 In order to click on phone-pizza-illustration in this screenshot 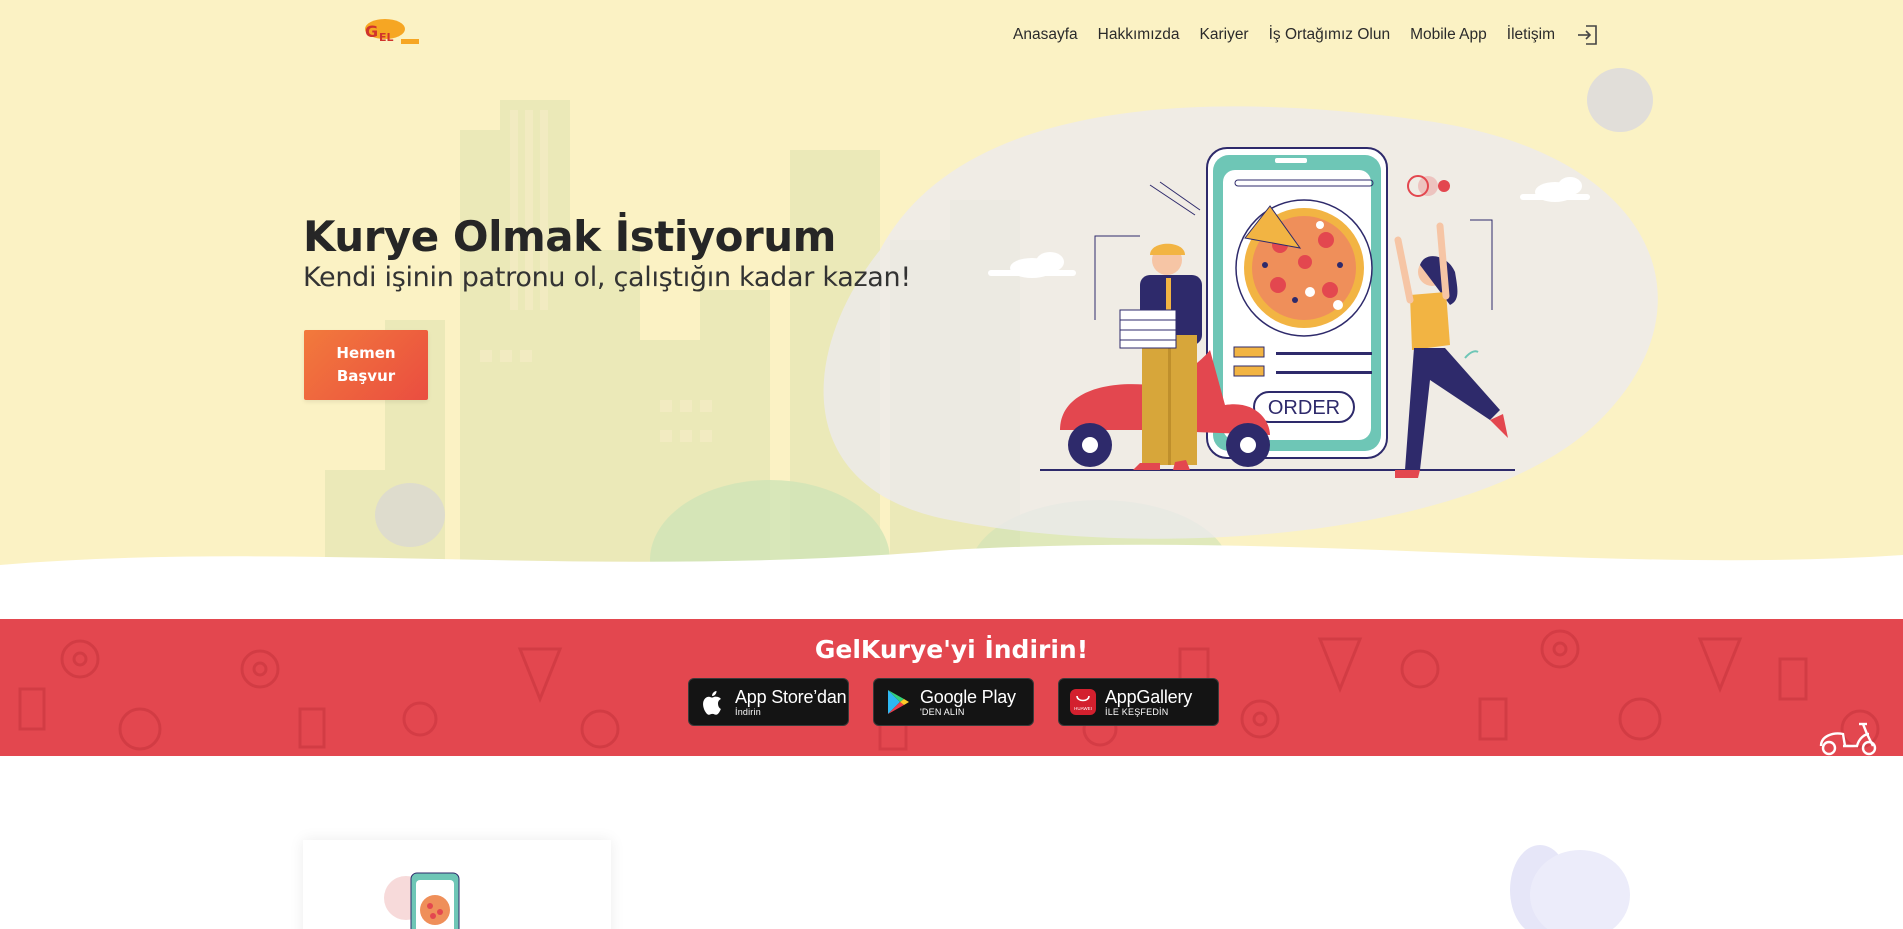, I will do `click(422, 900)`.